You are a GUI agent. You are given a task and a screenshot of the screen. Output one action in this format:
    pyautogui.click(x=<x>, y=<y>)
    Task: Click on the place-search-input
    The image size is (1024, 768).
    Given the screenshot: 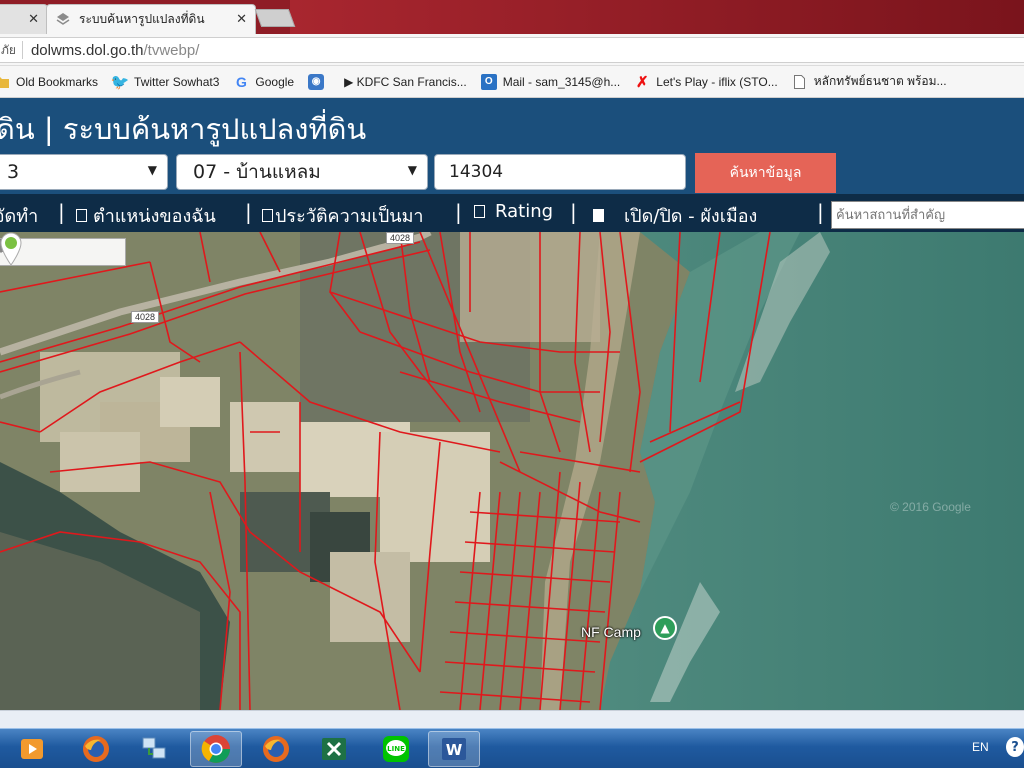 What is the action you would take?
    pyautogui.click(x=927, y=215)
    